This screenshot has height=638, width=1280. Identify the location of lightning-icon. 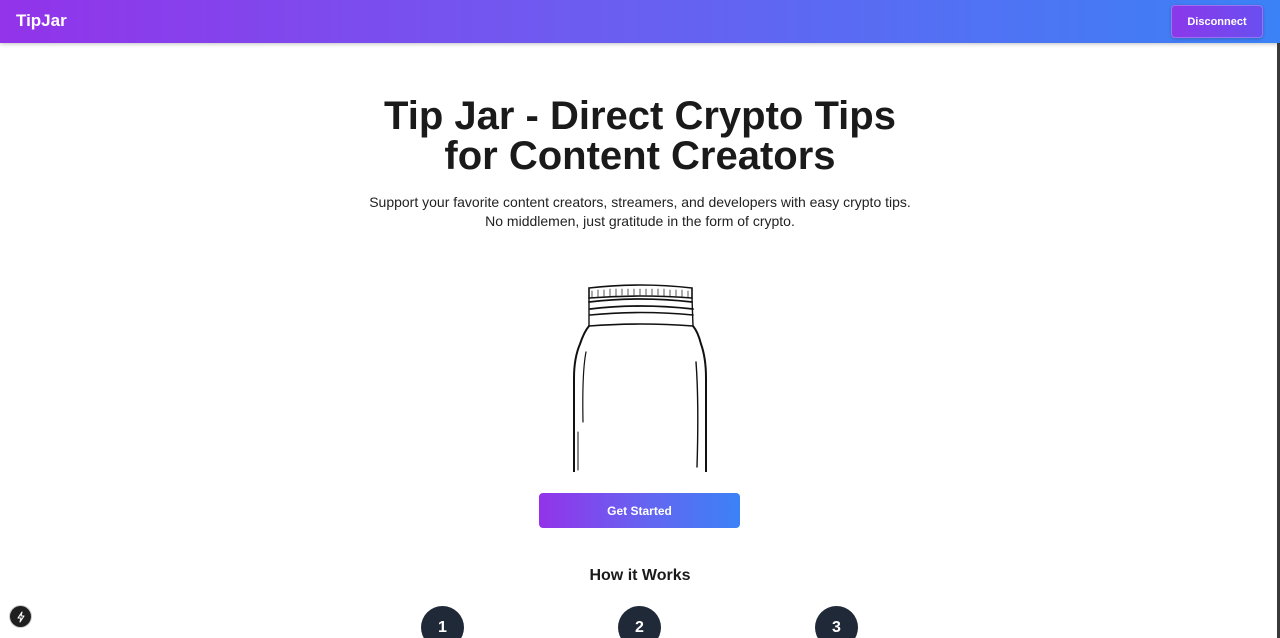
(20, 616).